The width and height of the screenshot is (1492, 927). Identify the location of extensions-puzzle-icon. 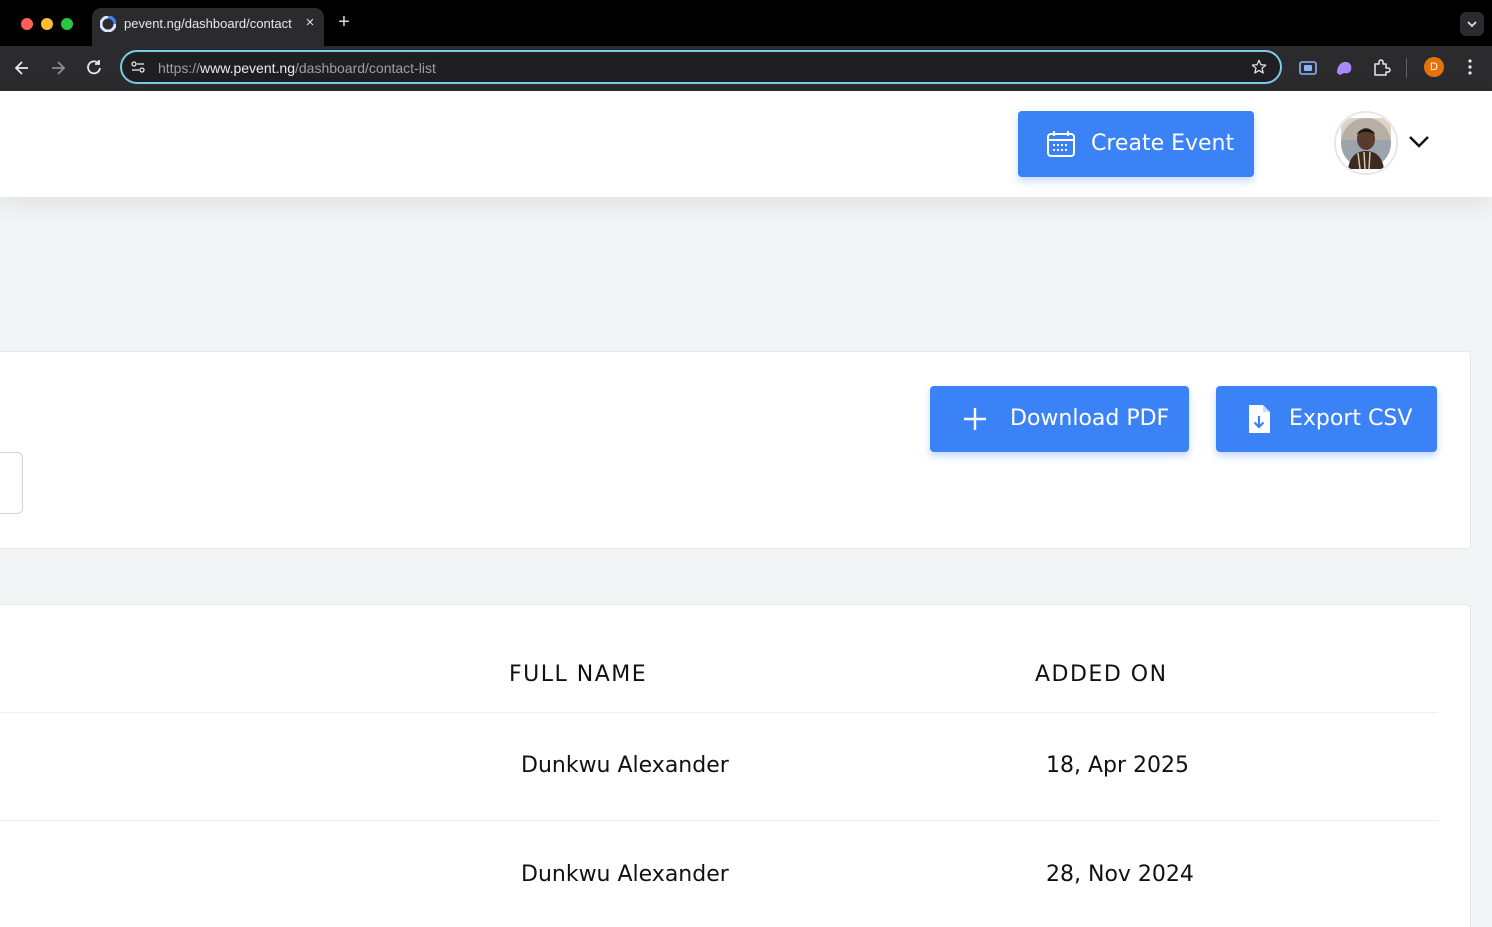
(1381, 68).